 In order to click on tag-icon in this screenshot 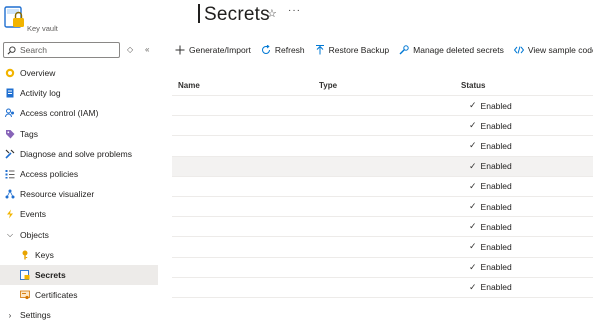, I will do `click(10, 134)`.